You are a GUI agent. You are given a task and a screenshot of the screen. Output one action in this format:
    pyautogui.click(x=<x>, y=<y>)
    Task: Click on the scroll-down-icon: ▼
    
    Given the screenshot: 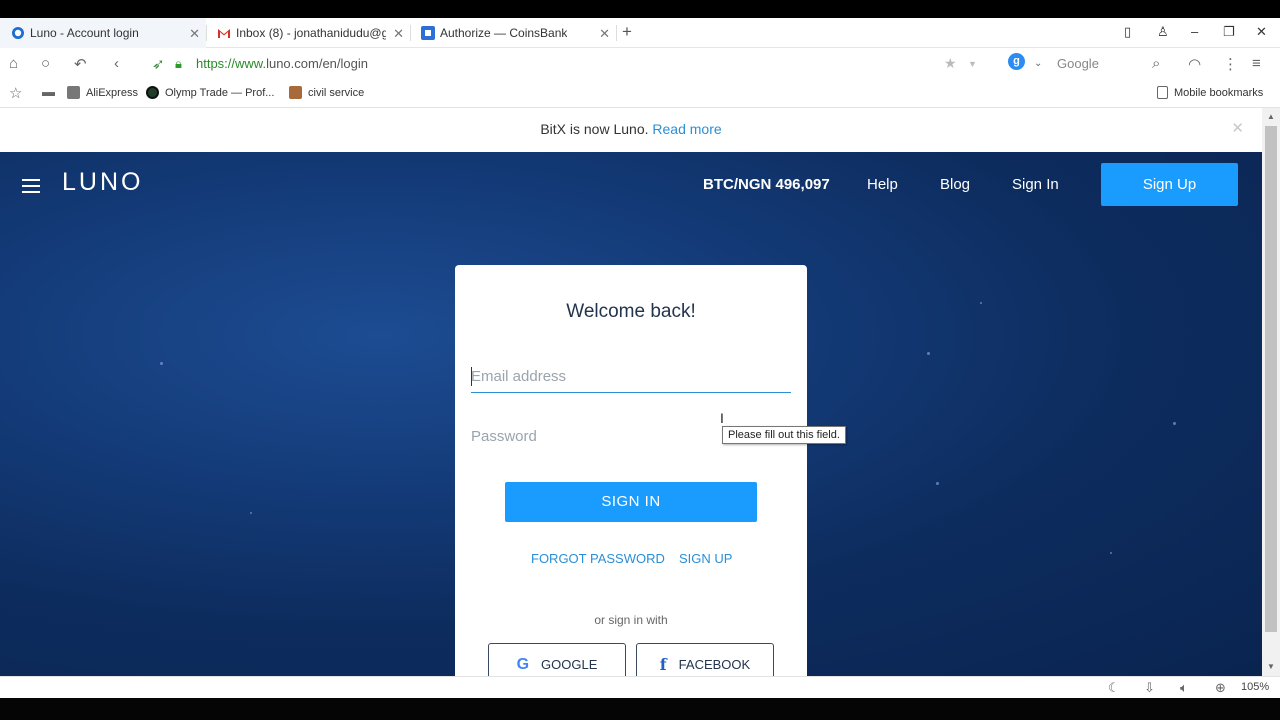 What is the action you would take?
    pyautogui.click(x=1271, y=666)
    